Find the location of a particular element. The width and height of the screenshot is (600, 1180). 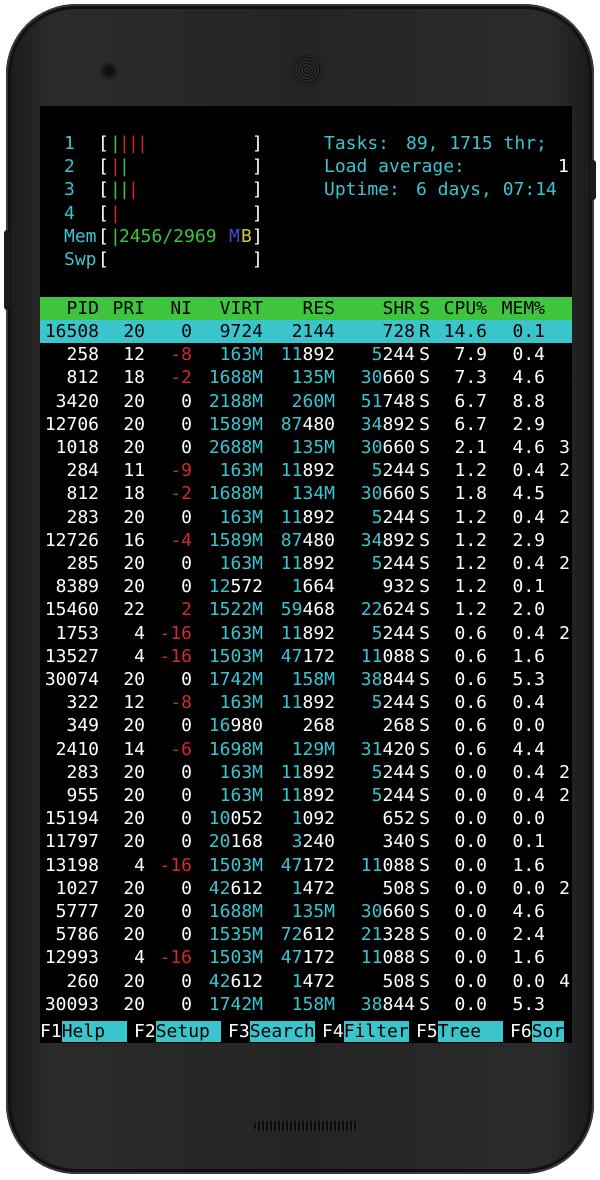

pid-cell: 8389 is located at coordinates (77, 587).